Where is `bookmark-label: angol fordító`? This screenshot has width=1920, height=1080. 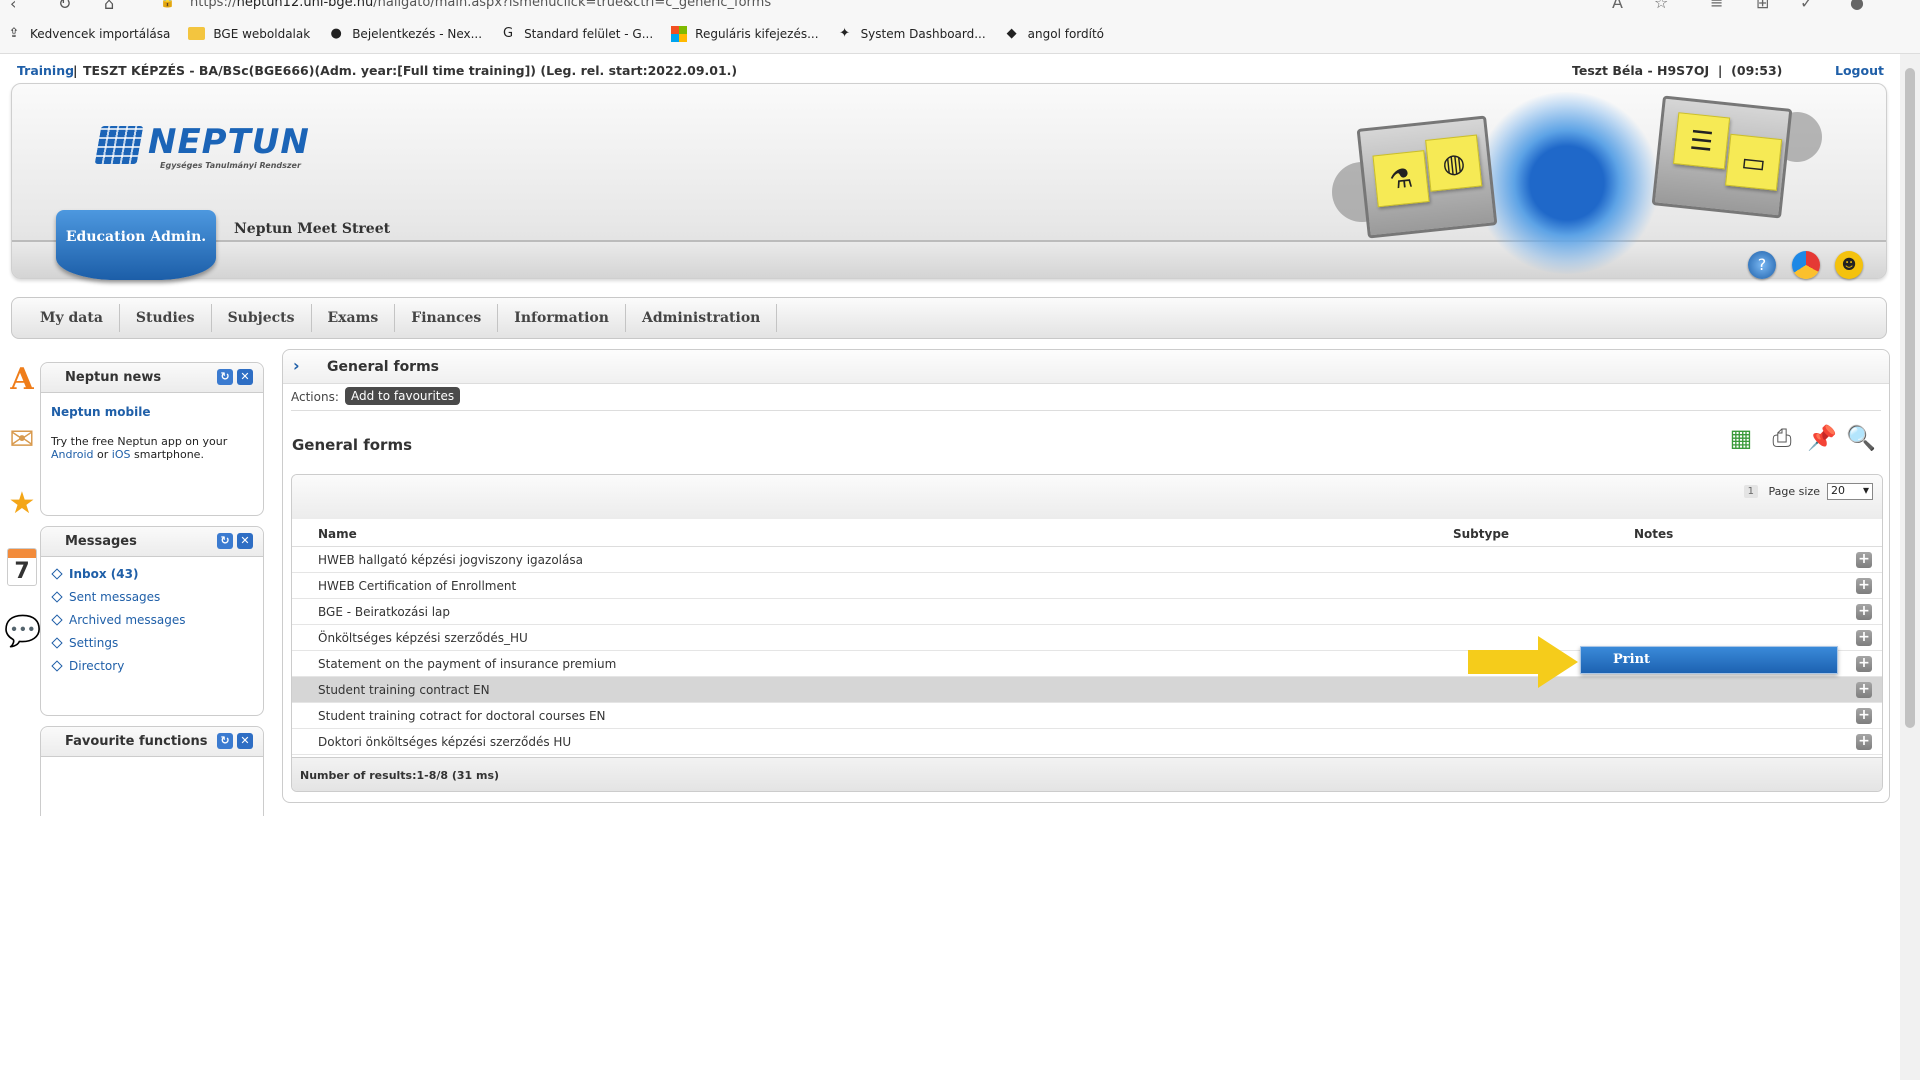
bookmark-label: angol fordító is located at coordinates (1066, 33).